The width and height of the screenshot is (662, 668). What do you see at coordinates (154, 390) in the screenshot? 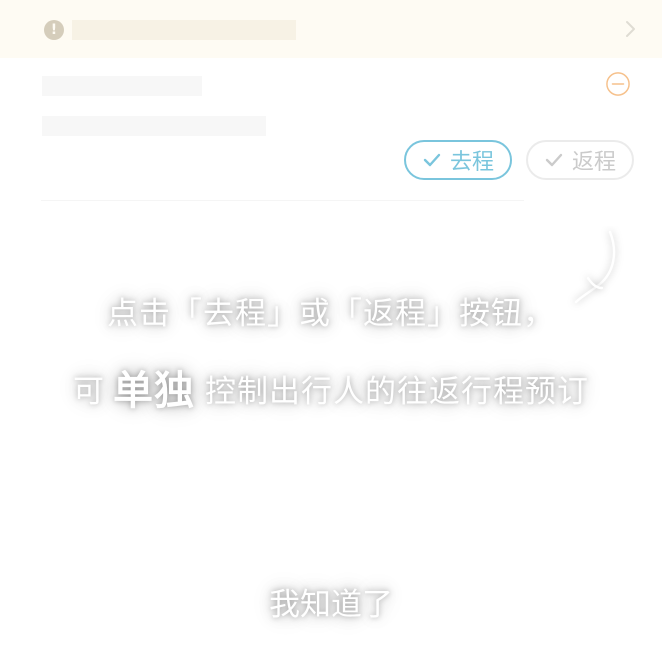
I see `guide-text-emphasis: 单独` at bounding box center [154, 390].